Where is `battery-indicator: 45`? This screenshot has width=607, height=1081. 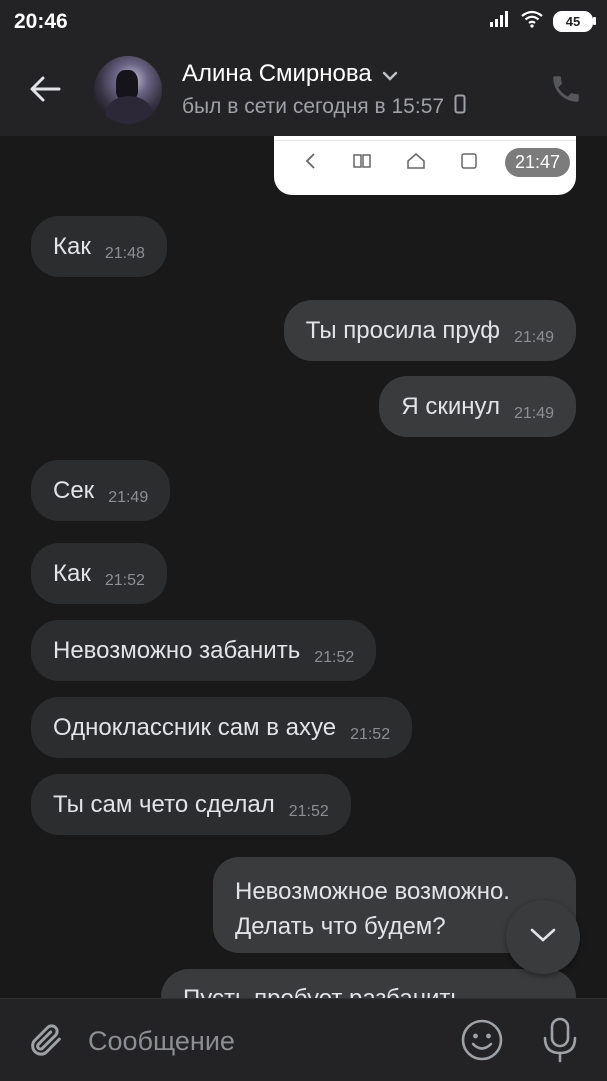 battery-indicator: 45 is located at coordinates (574, 21).